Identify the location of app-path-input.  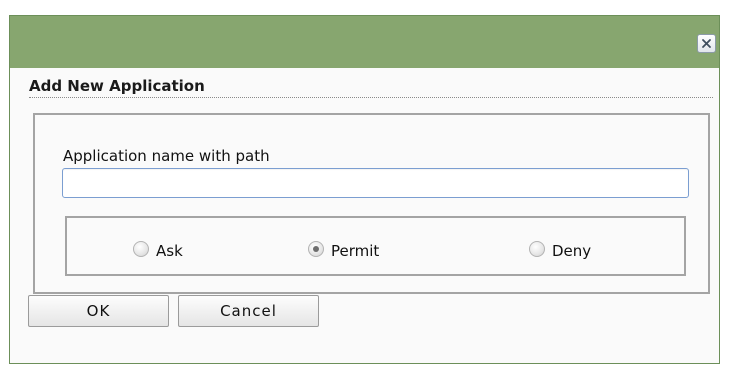
(375, 183).